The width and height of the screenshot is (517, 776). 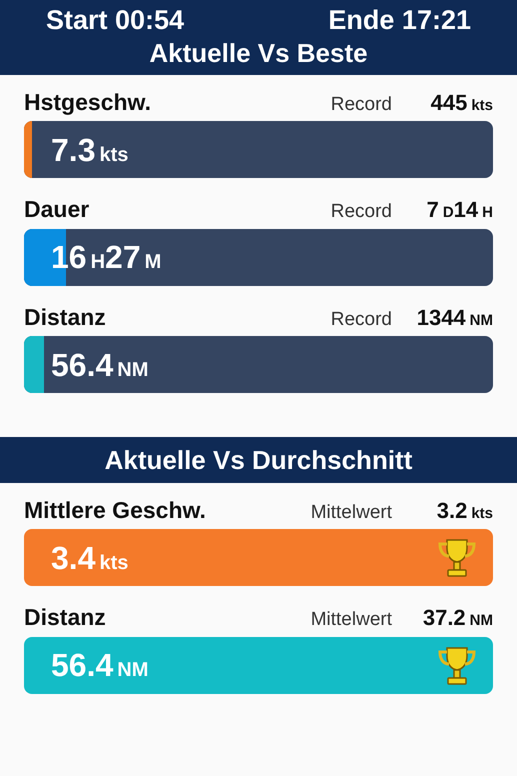 I want to click on record-value: 1344 NM, so click(x=454, y=318).